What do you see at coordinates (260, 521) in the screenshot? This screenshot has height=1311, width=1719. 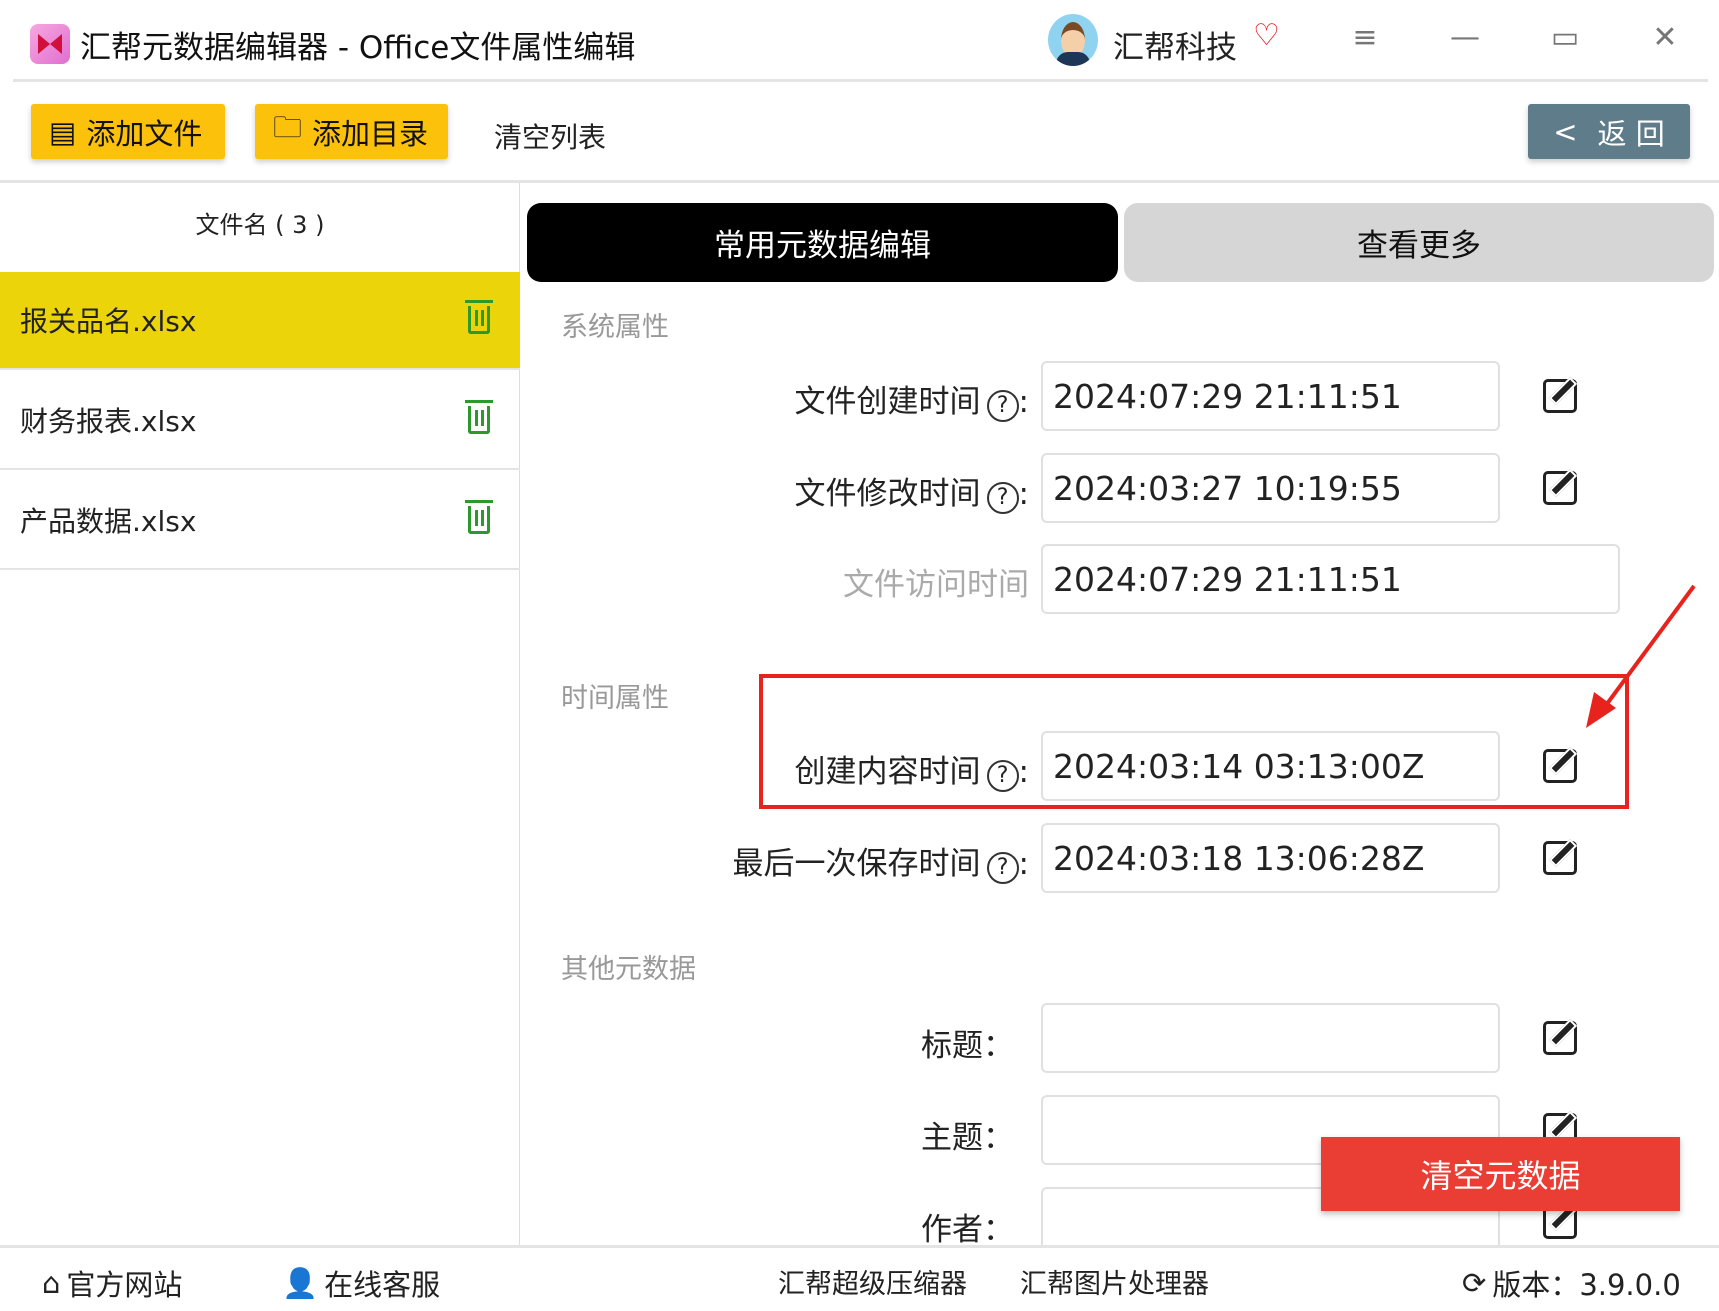 I see `file-row: 产品数据.xlsx` at bounding box center [260, 521].